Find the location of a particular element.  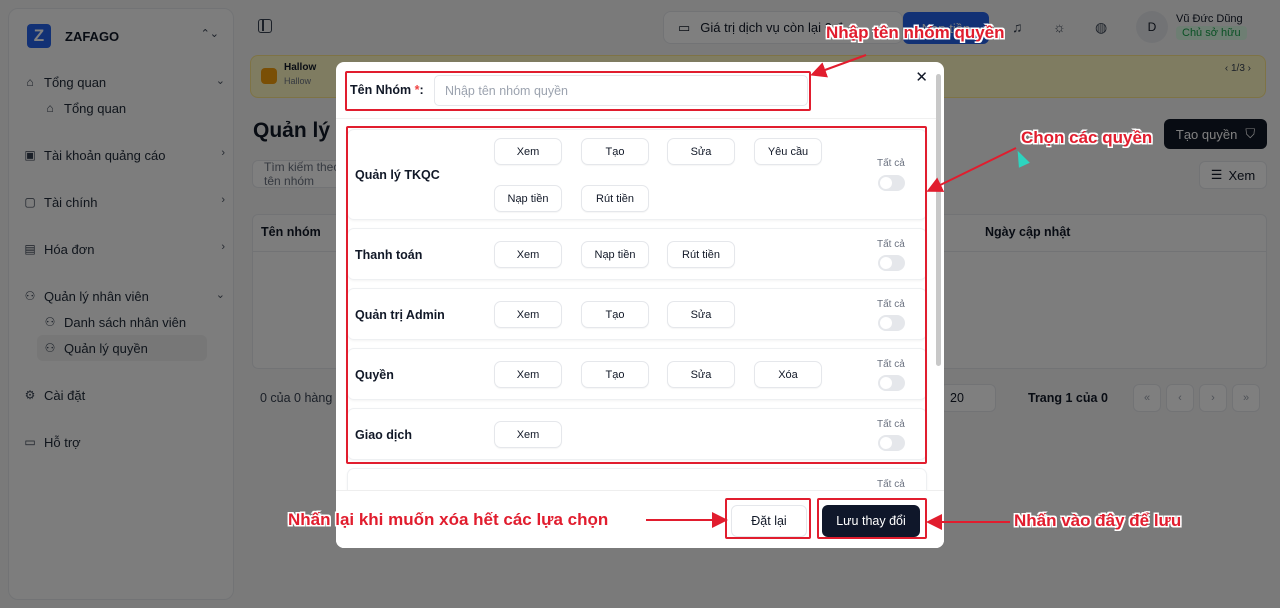

annotation-save-note: Nhấn vào đây để lưu is located at coordinates (1098, 520).